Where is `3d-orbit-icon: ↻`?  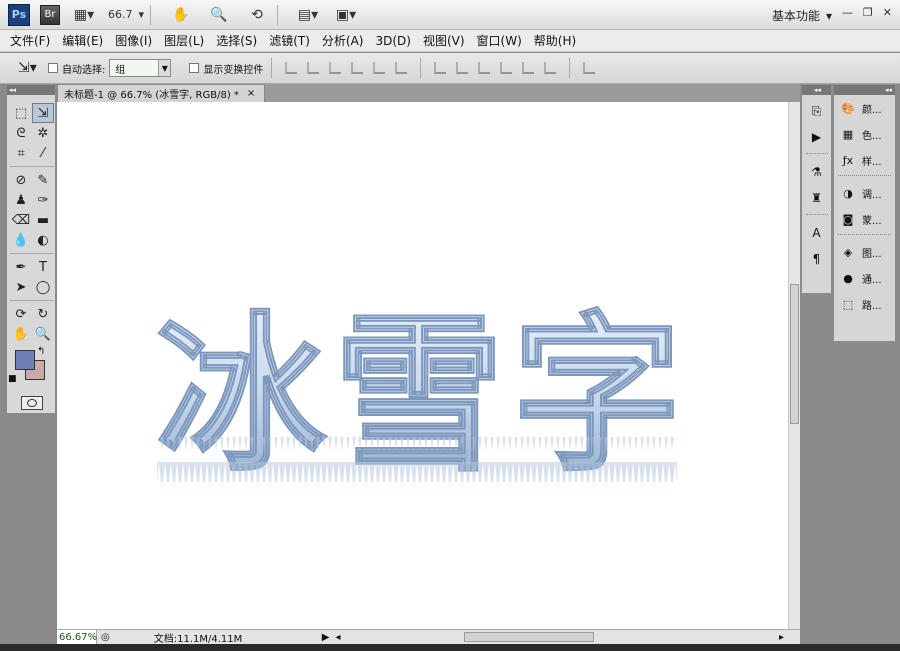
3d-orbit-icon: ↻ is located at coordinates (43, 314).